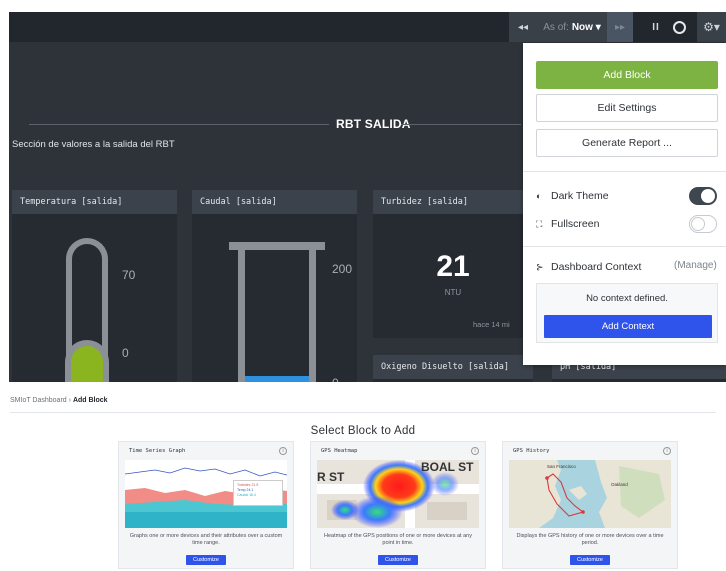 The image size is (726, 571). I want to click on gear-icon: ⚙▾, so click(711, 27).